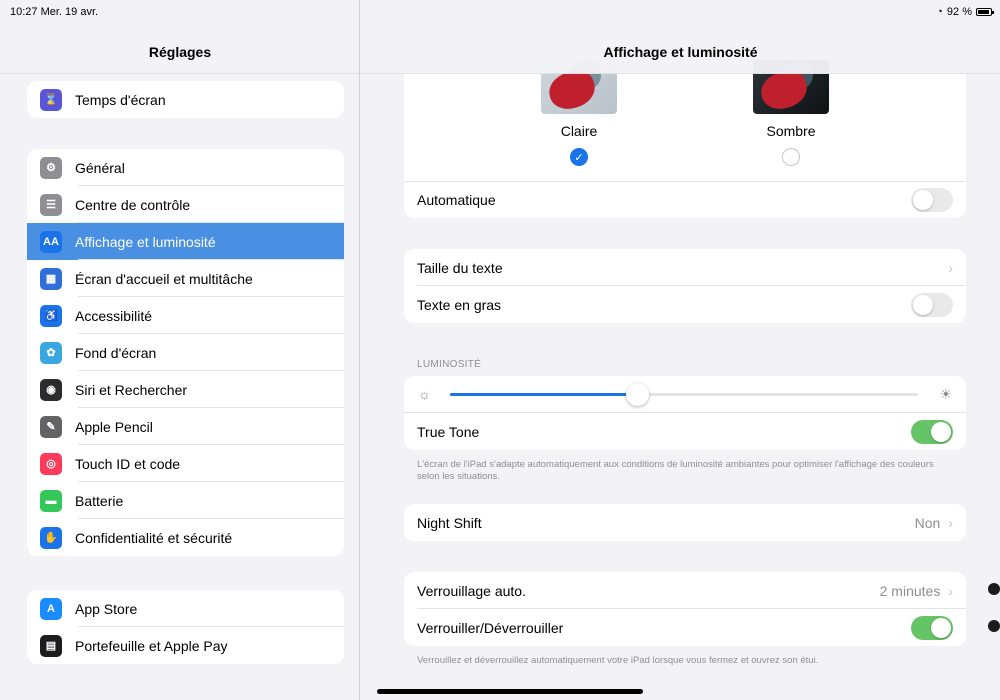 Image resolution: width=1000 pixels, height=700 pixels. I want to click on sidebar-item: AA Affichage et luminosité, so click(185, 241).